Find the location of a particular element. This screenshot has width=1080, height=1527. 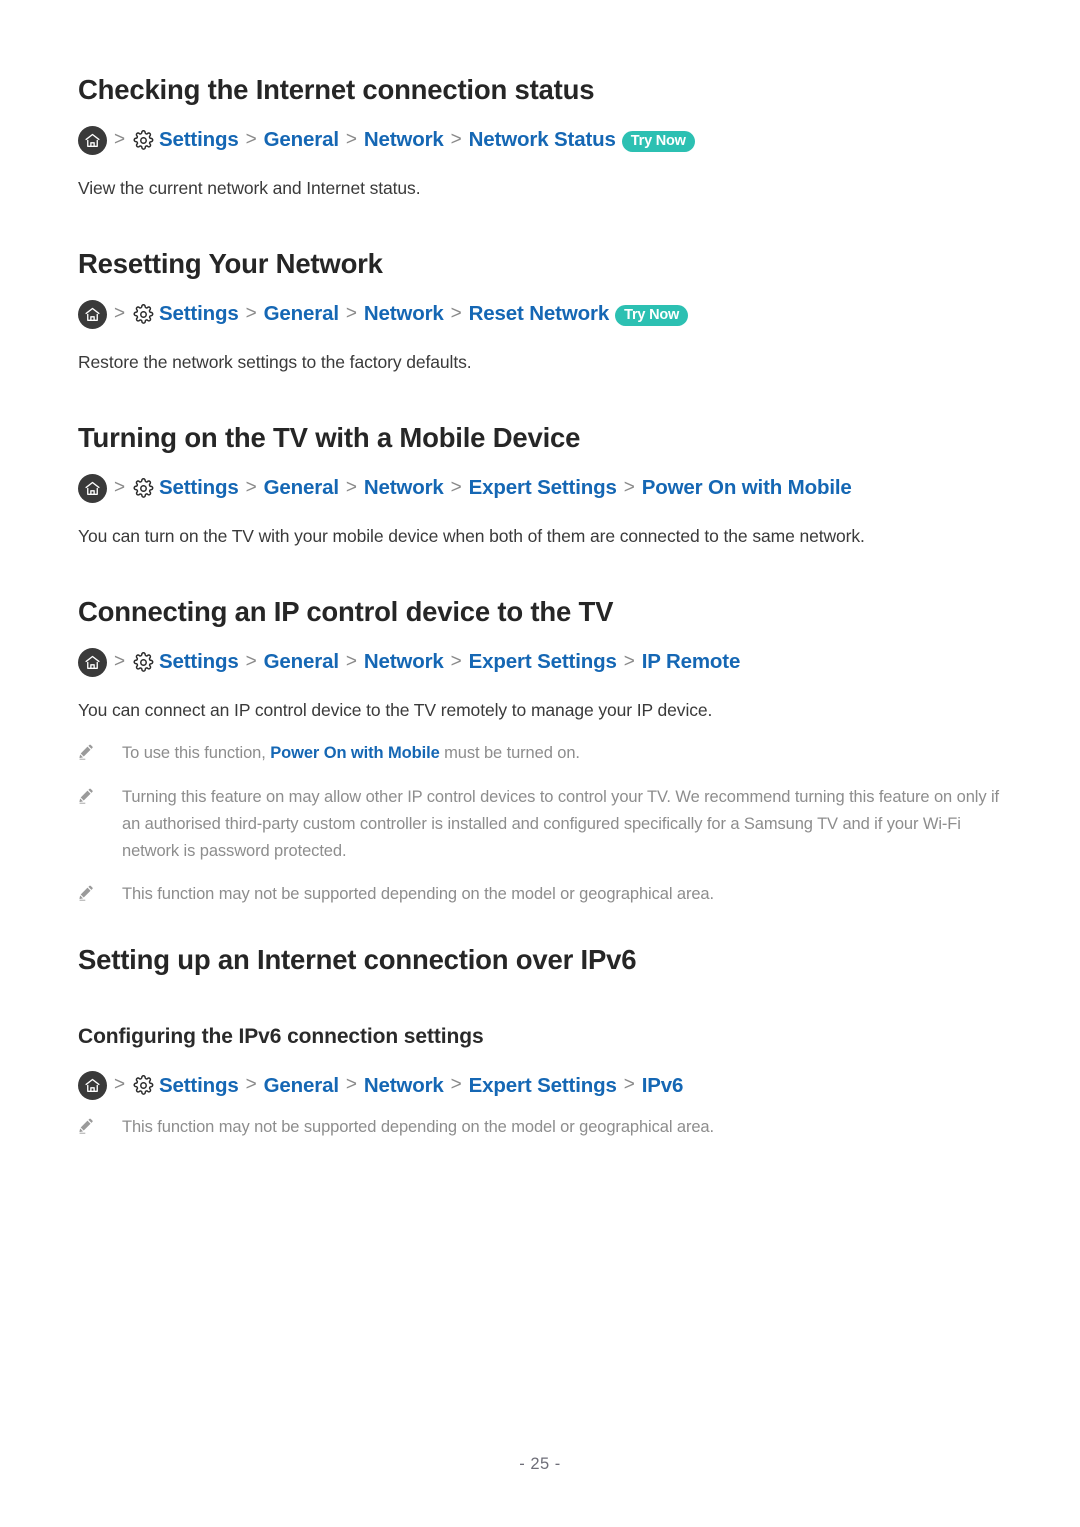

breadcrumb-reset-network: Reset Network is located at coordinates (539, 314).